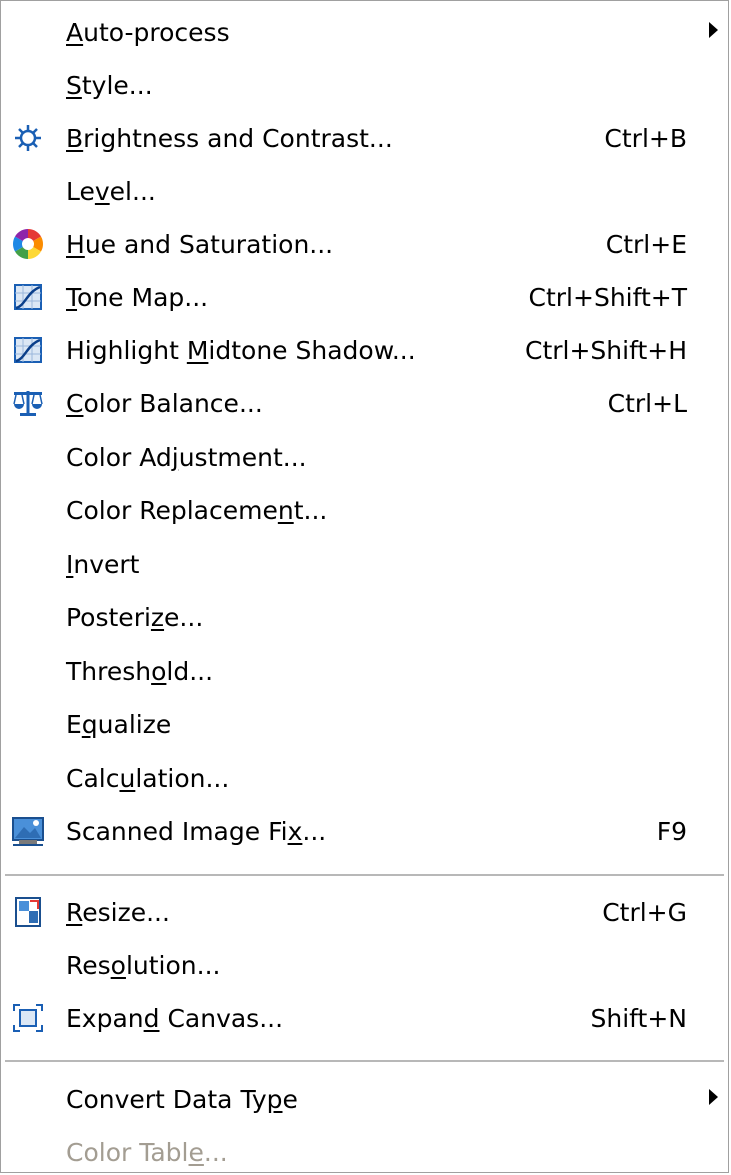 The image size is (731, 1175). Describe the element at coordinates (28, 831) in the screenshot. I see `scanned-image-icon` at that location.